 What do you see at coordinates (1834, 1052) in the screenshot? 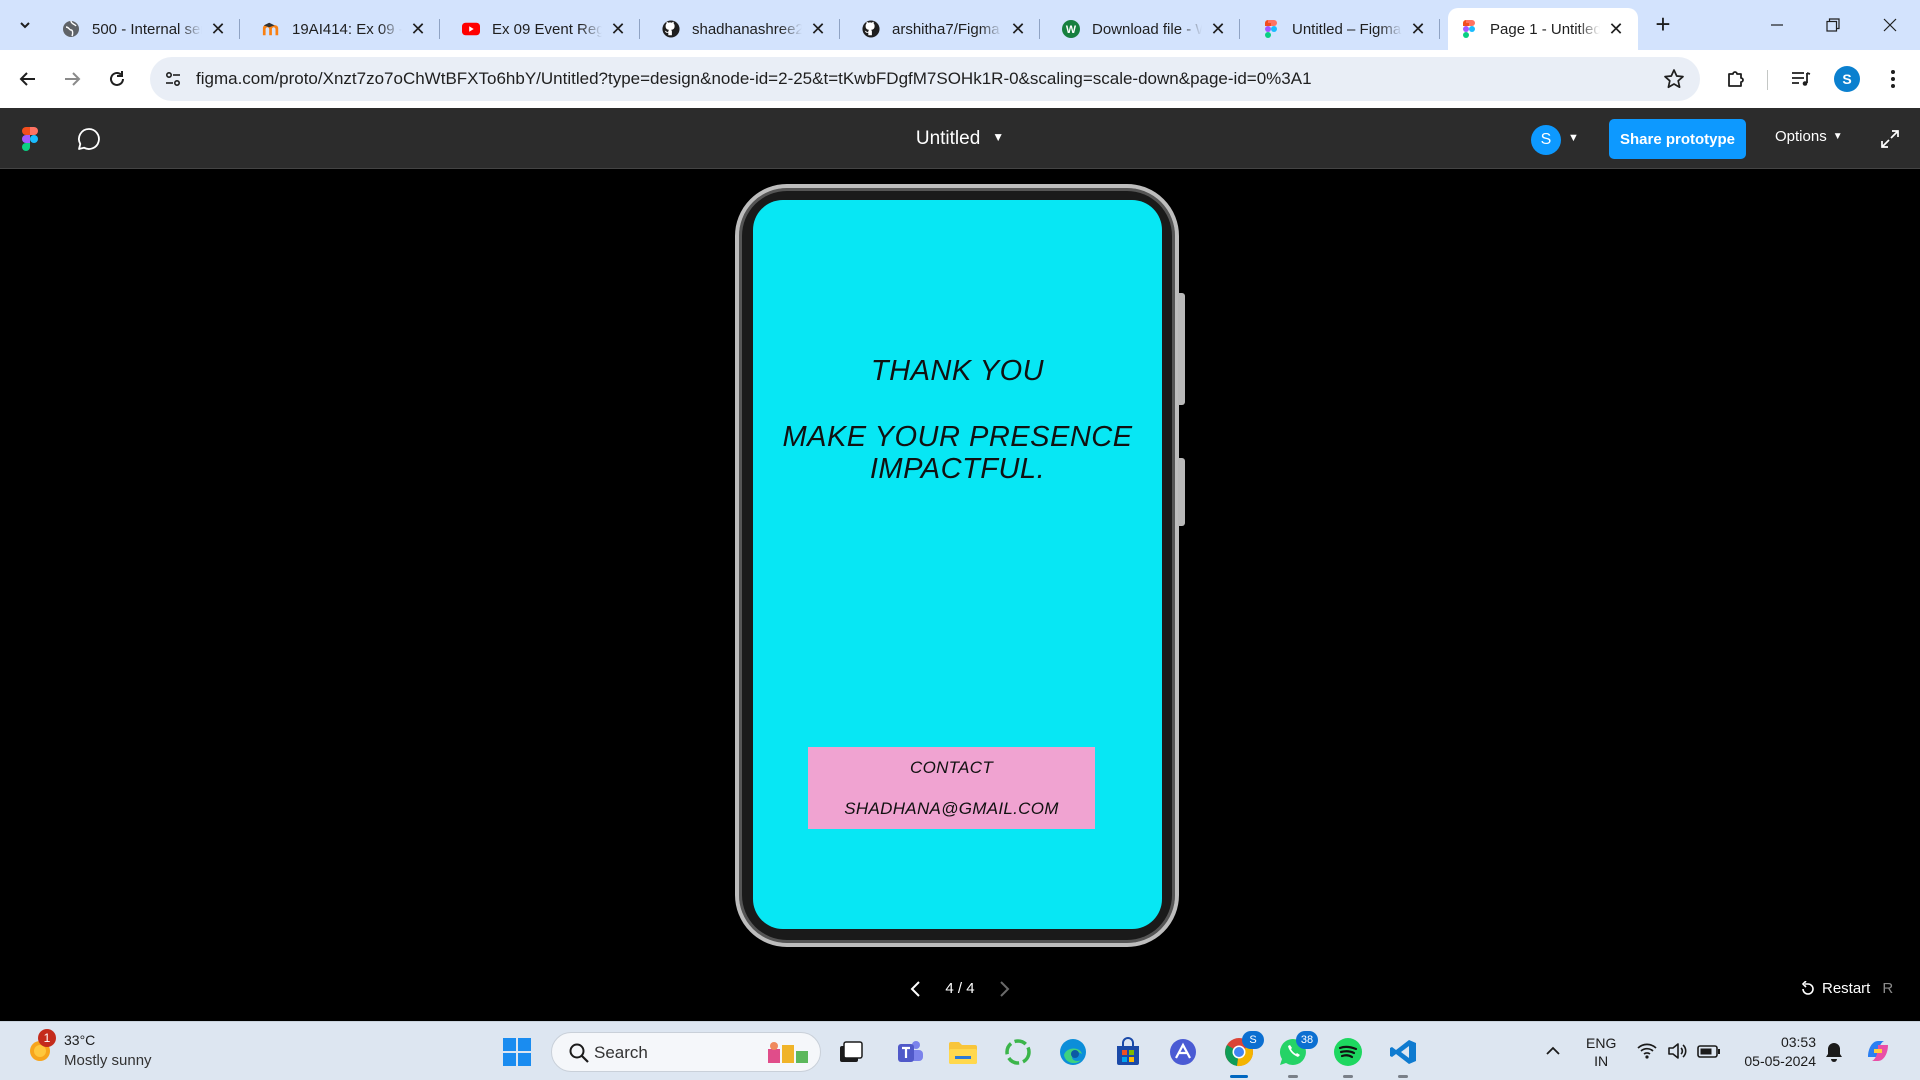
I see `notification-bell-icon` at bounding box center [1834, 1052].